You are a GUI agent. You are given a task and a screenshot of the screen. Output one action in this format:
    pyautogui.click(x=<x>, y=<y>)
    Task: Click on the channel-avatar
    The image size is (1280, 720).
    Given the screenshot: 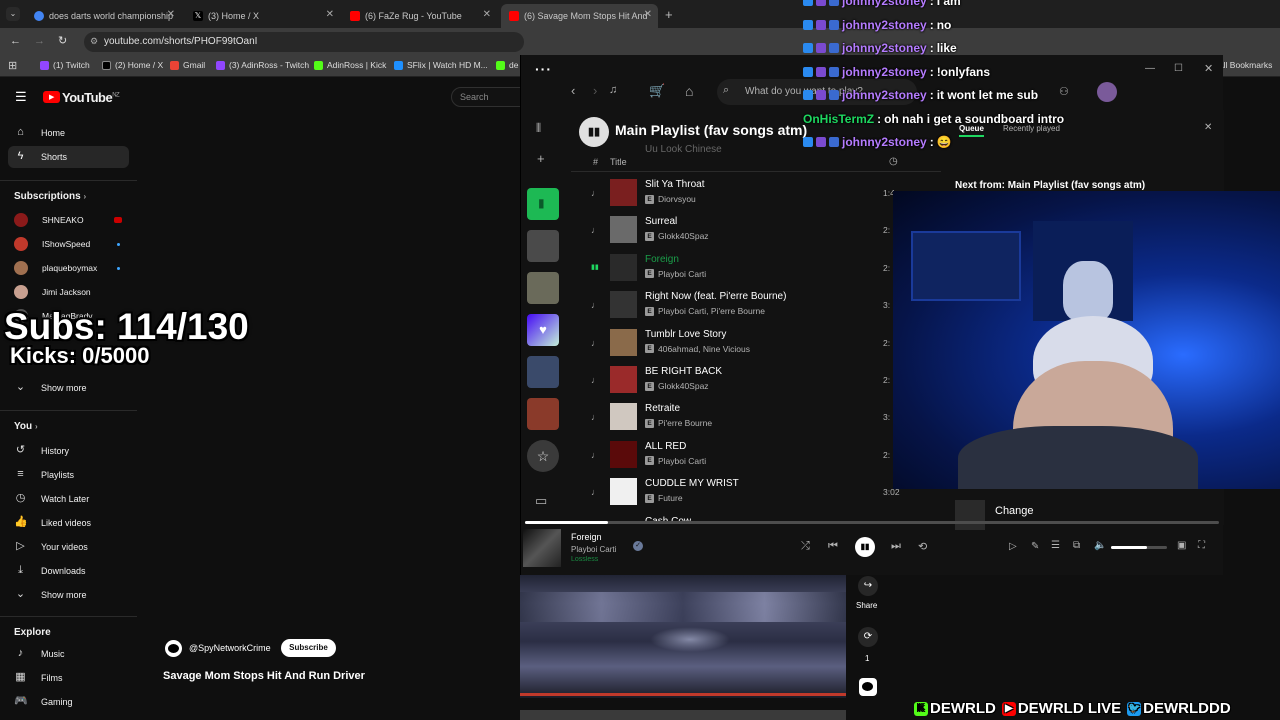 What is the action you would take?
    pyautogui.click(x=173, y=648)
    